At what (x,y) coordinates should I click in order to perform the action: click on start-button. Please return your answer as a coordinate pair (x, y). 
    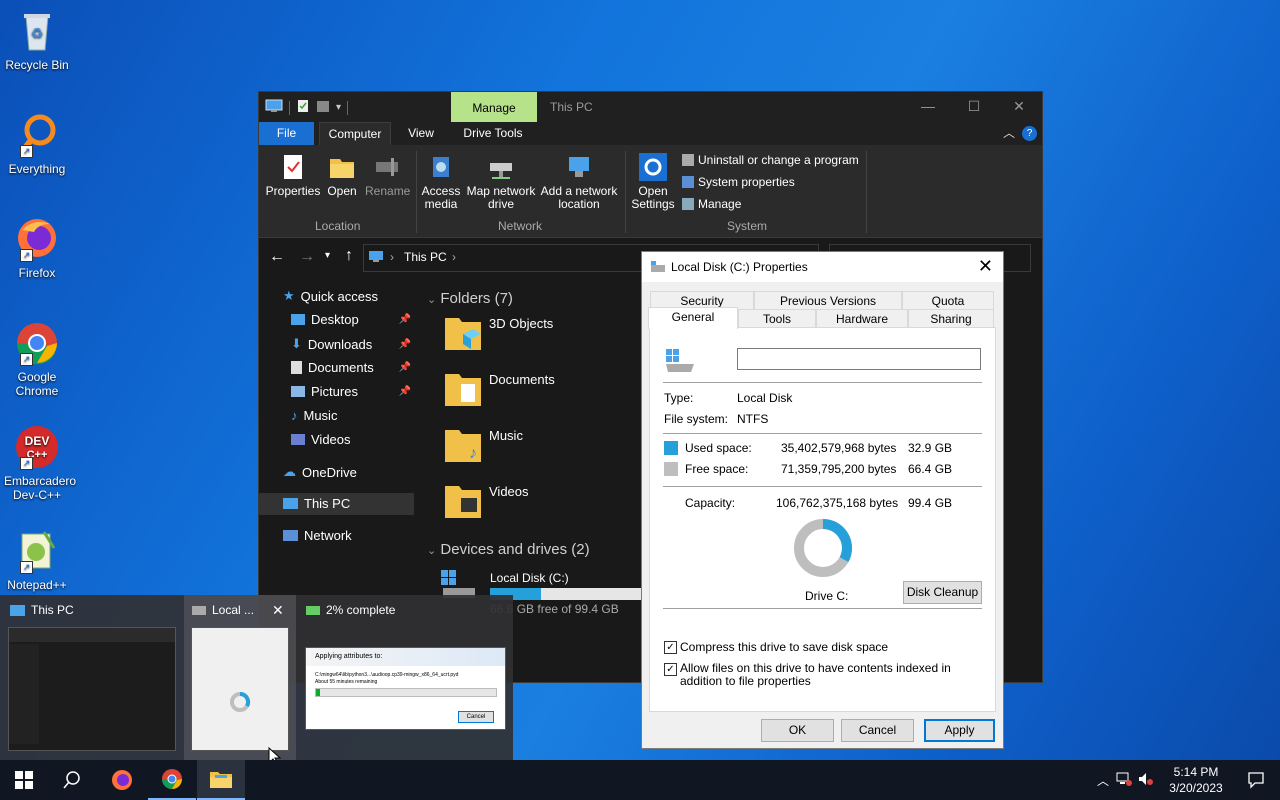
    Looking at the image, I should click on (24, 780).